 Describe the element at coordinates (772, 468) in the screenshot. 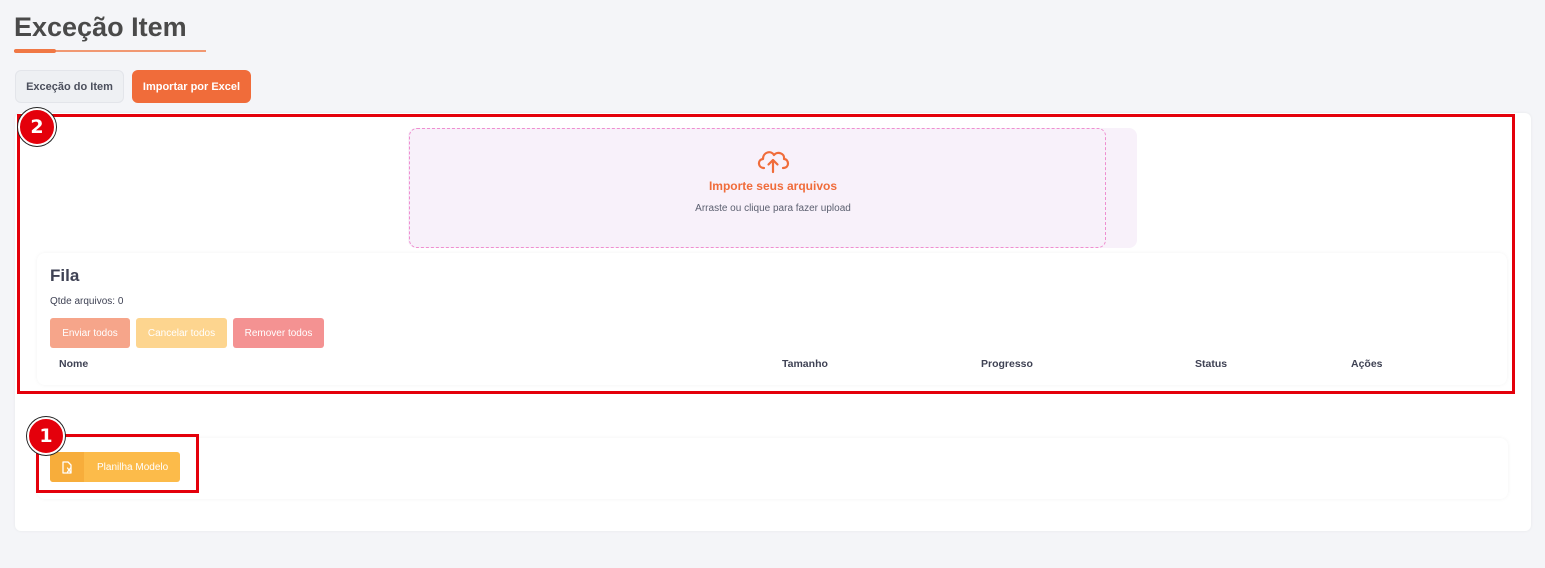

I see `template-card` at that location.